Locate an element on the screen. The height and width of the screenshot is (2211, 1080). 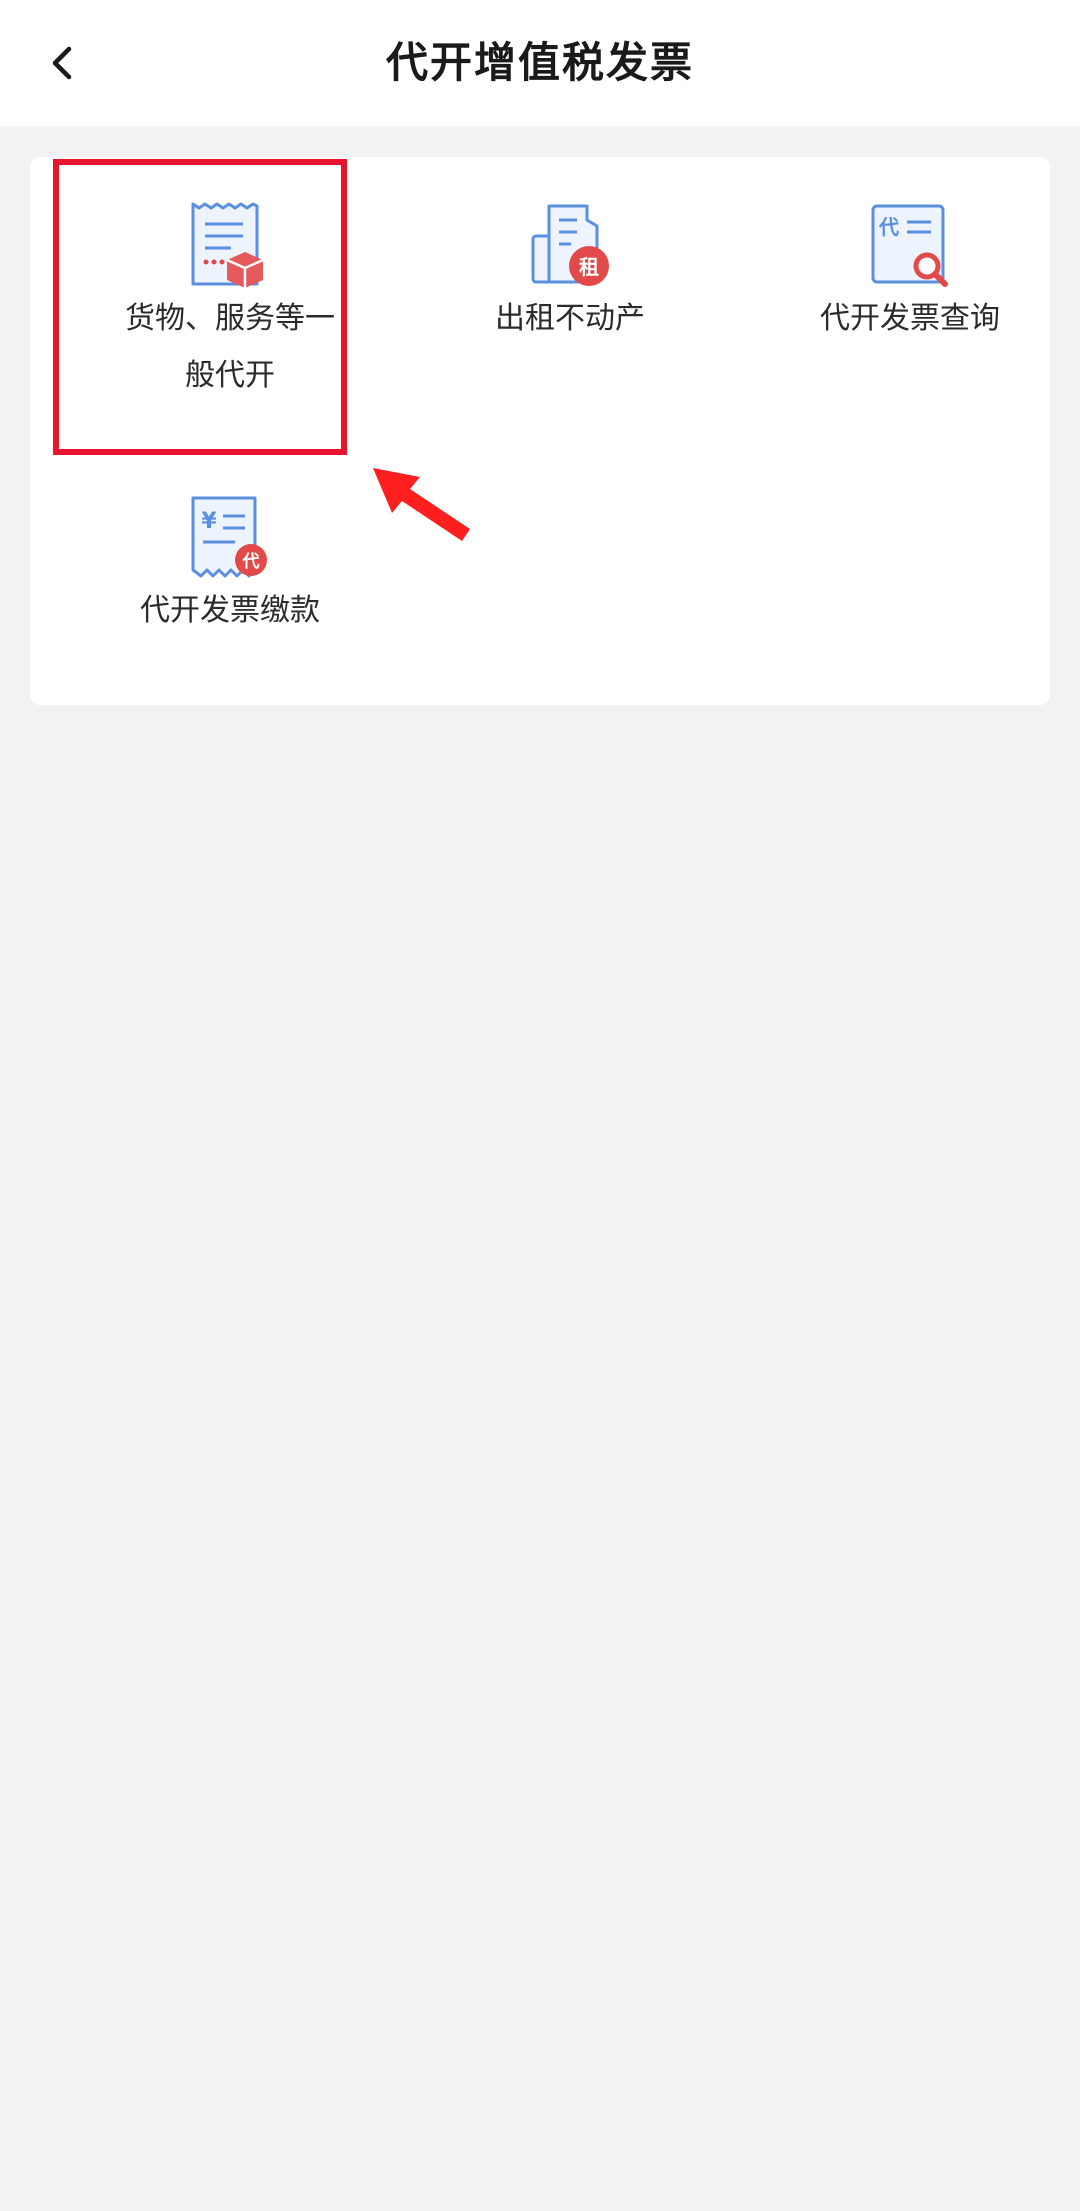
page-title: 代开增值税发票 is located at coordinates (539, 62).